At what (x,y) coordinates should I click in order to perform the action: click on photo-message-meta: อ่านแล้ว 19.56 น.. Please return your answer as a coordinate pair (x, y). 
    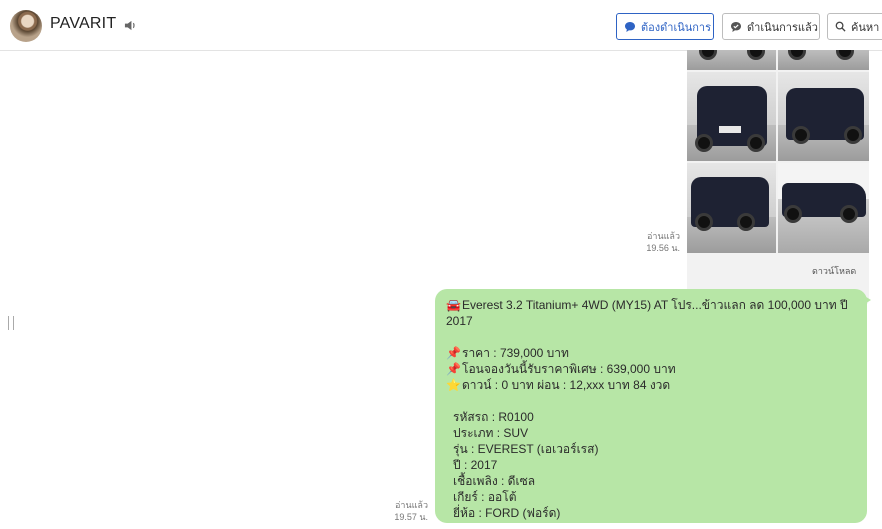
    Looking at the image, I should click on (655, 242).